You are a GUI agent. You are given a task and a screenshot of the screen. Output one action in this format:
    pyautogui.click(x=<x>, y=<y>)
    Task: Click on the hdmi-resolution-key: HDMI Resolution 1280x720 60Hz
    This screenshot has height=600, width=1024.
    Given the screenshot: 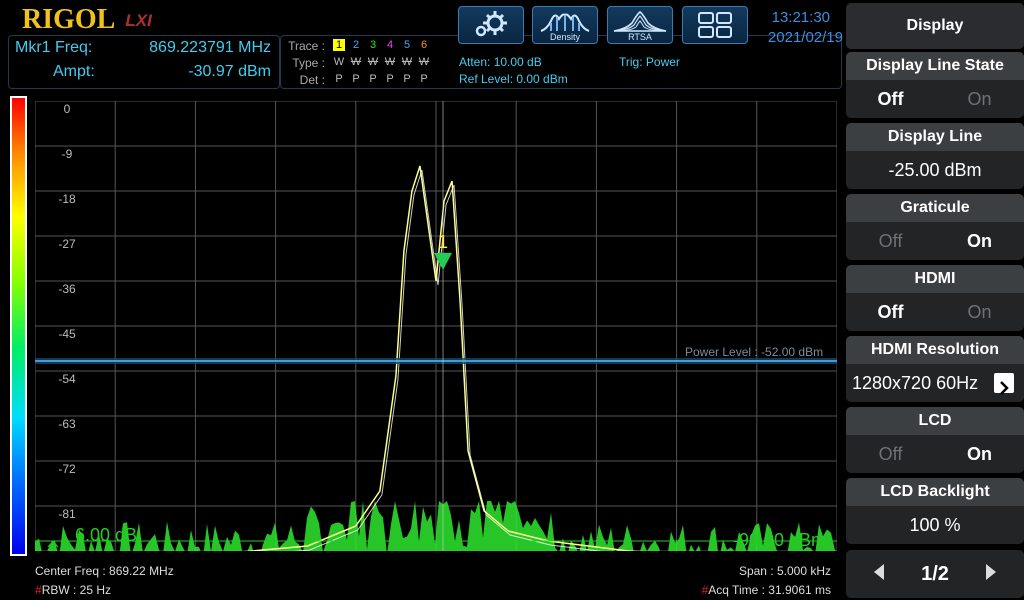 What is the action you would take?
    pyautogui.click(x=935, y=369)
    